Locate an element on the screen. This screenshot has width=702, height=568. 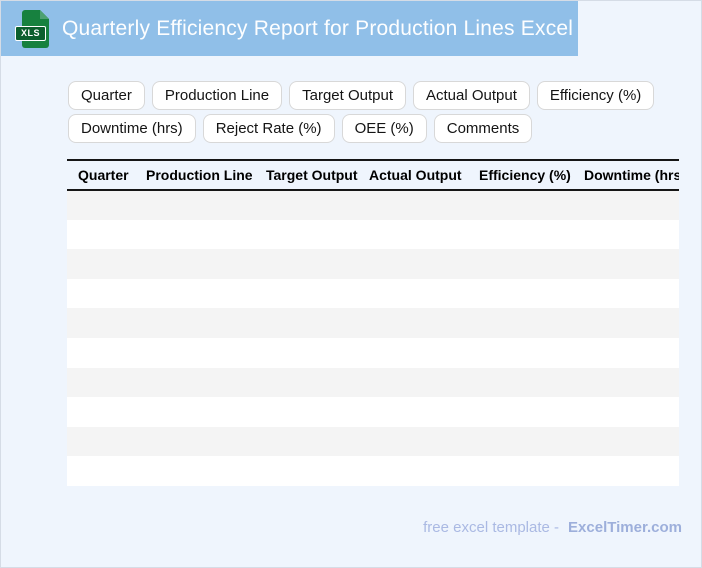
column-chip-quarter: Quarter is located at coordinates (106, 95).